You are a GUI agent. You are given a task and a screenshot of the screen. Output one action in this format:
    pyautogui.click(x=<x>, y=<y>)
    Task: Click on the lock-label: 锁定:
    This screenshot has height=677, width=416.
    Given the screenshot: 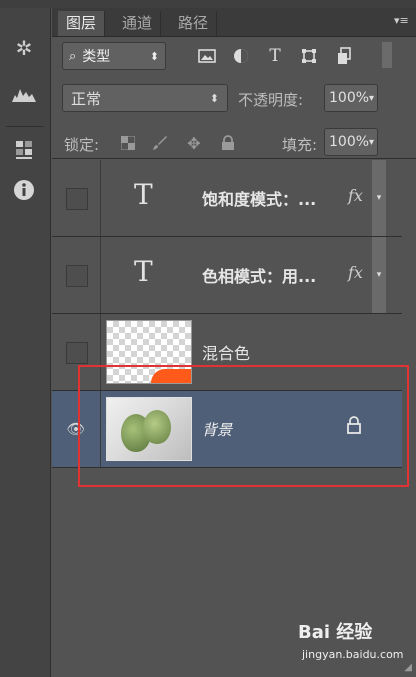 What is the action you would take?
    pyautogui.click(x=82, y=145)
    